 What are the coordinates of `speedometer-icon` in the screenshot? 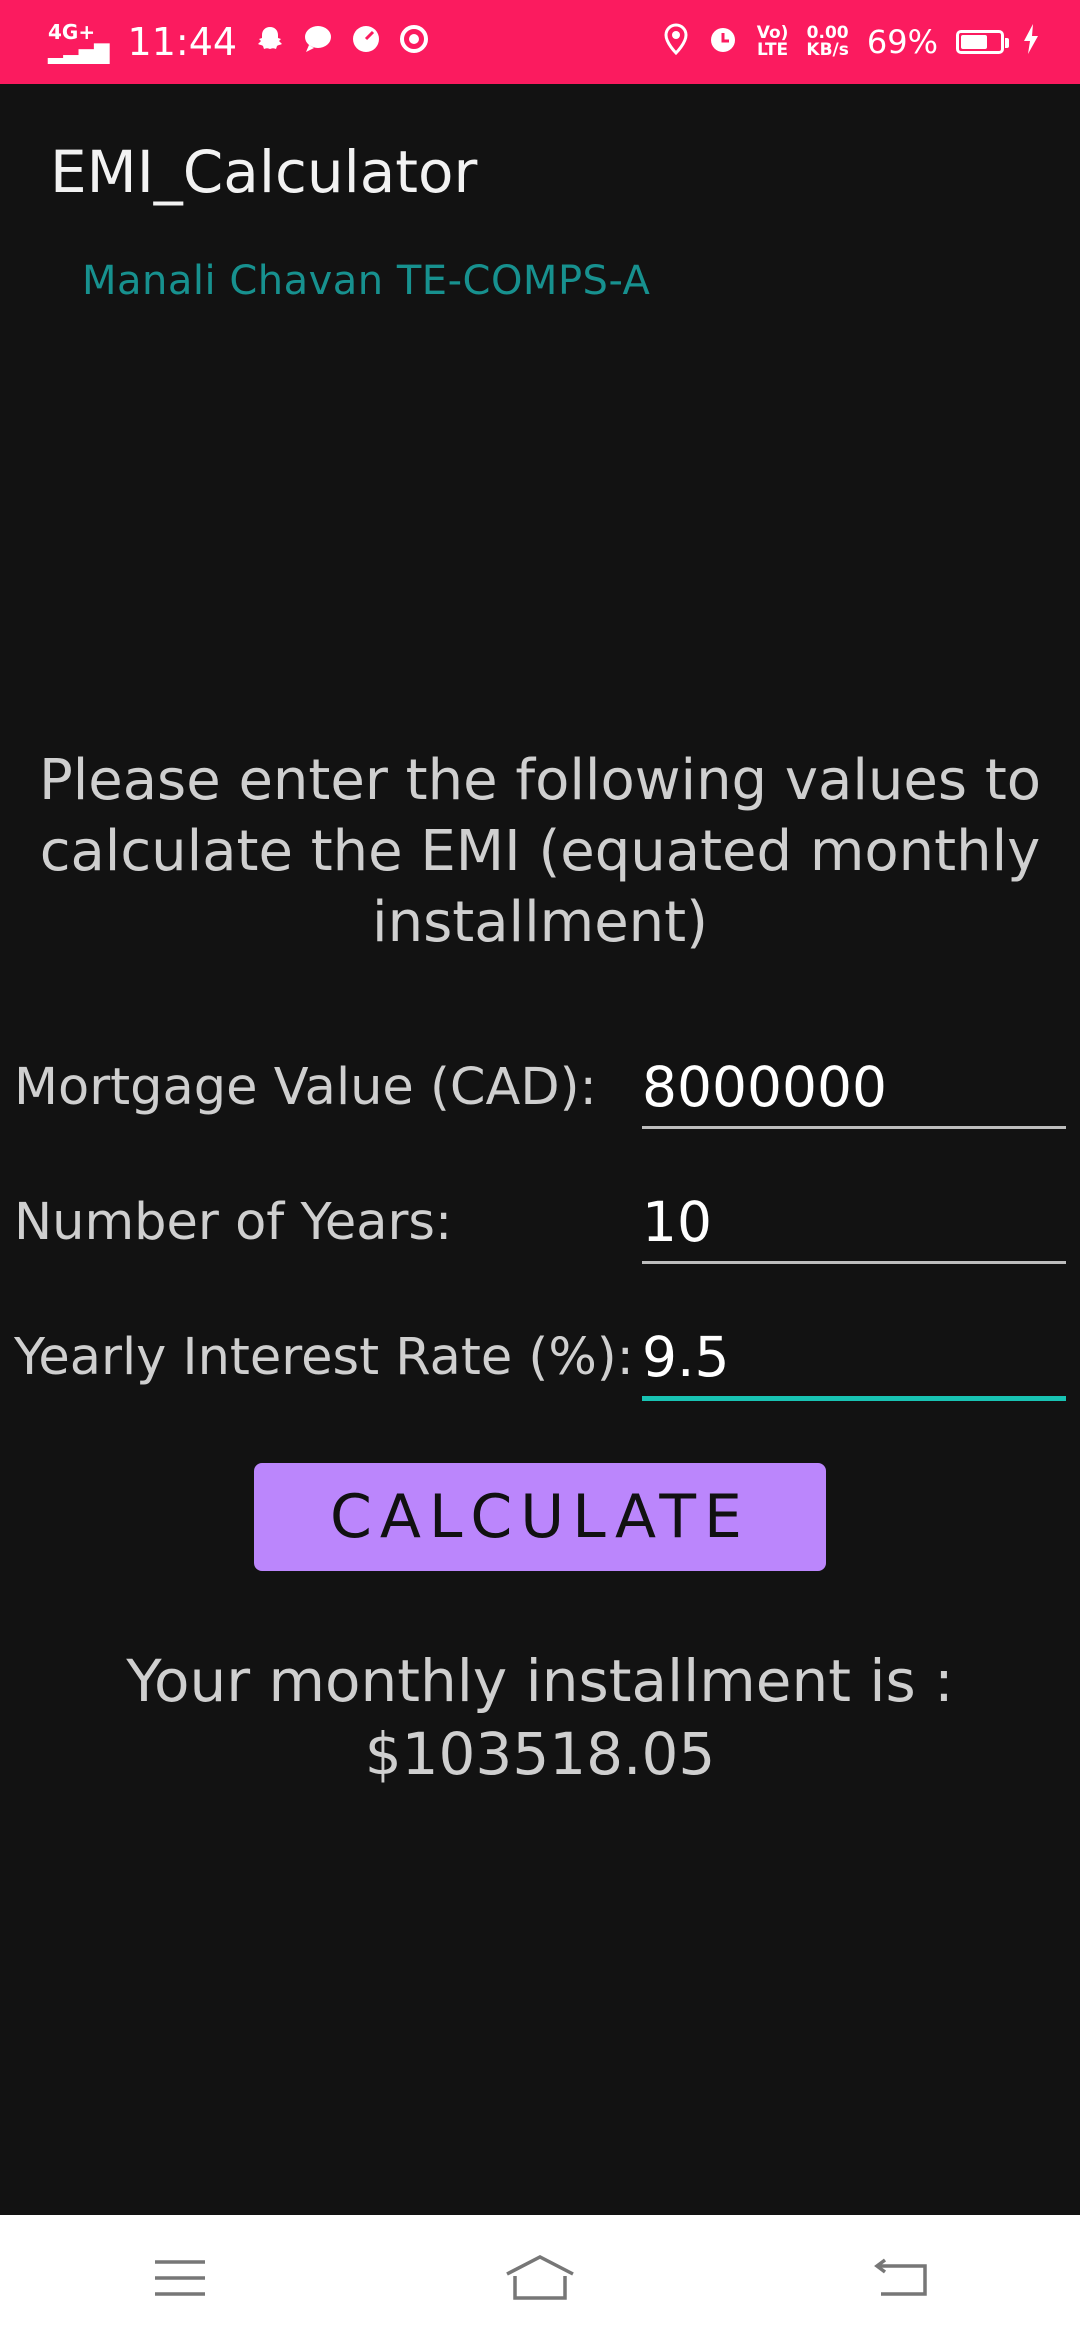 It's located at (366, 42).